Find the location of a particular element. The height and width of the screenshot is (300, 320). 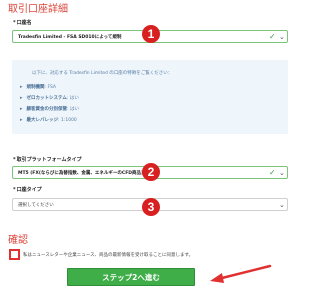

newsletter-consent-checkbox is located at coordinates (14, 254).